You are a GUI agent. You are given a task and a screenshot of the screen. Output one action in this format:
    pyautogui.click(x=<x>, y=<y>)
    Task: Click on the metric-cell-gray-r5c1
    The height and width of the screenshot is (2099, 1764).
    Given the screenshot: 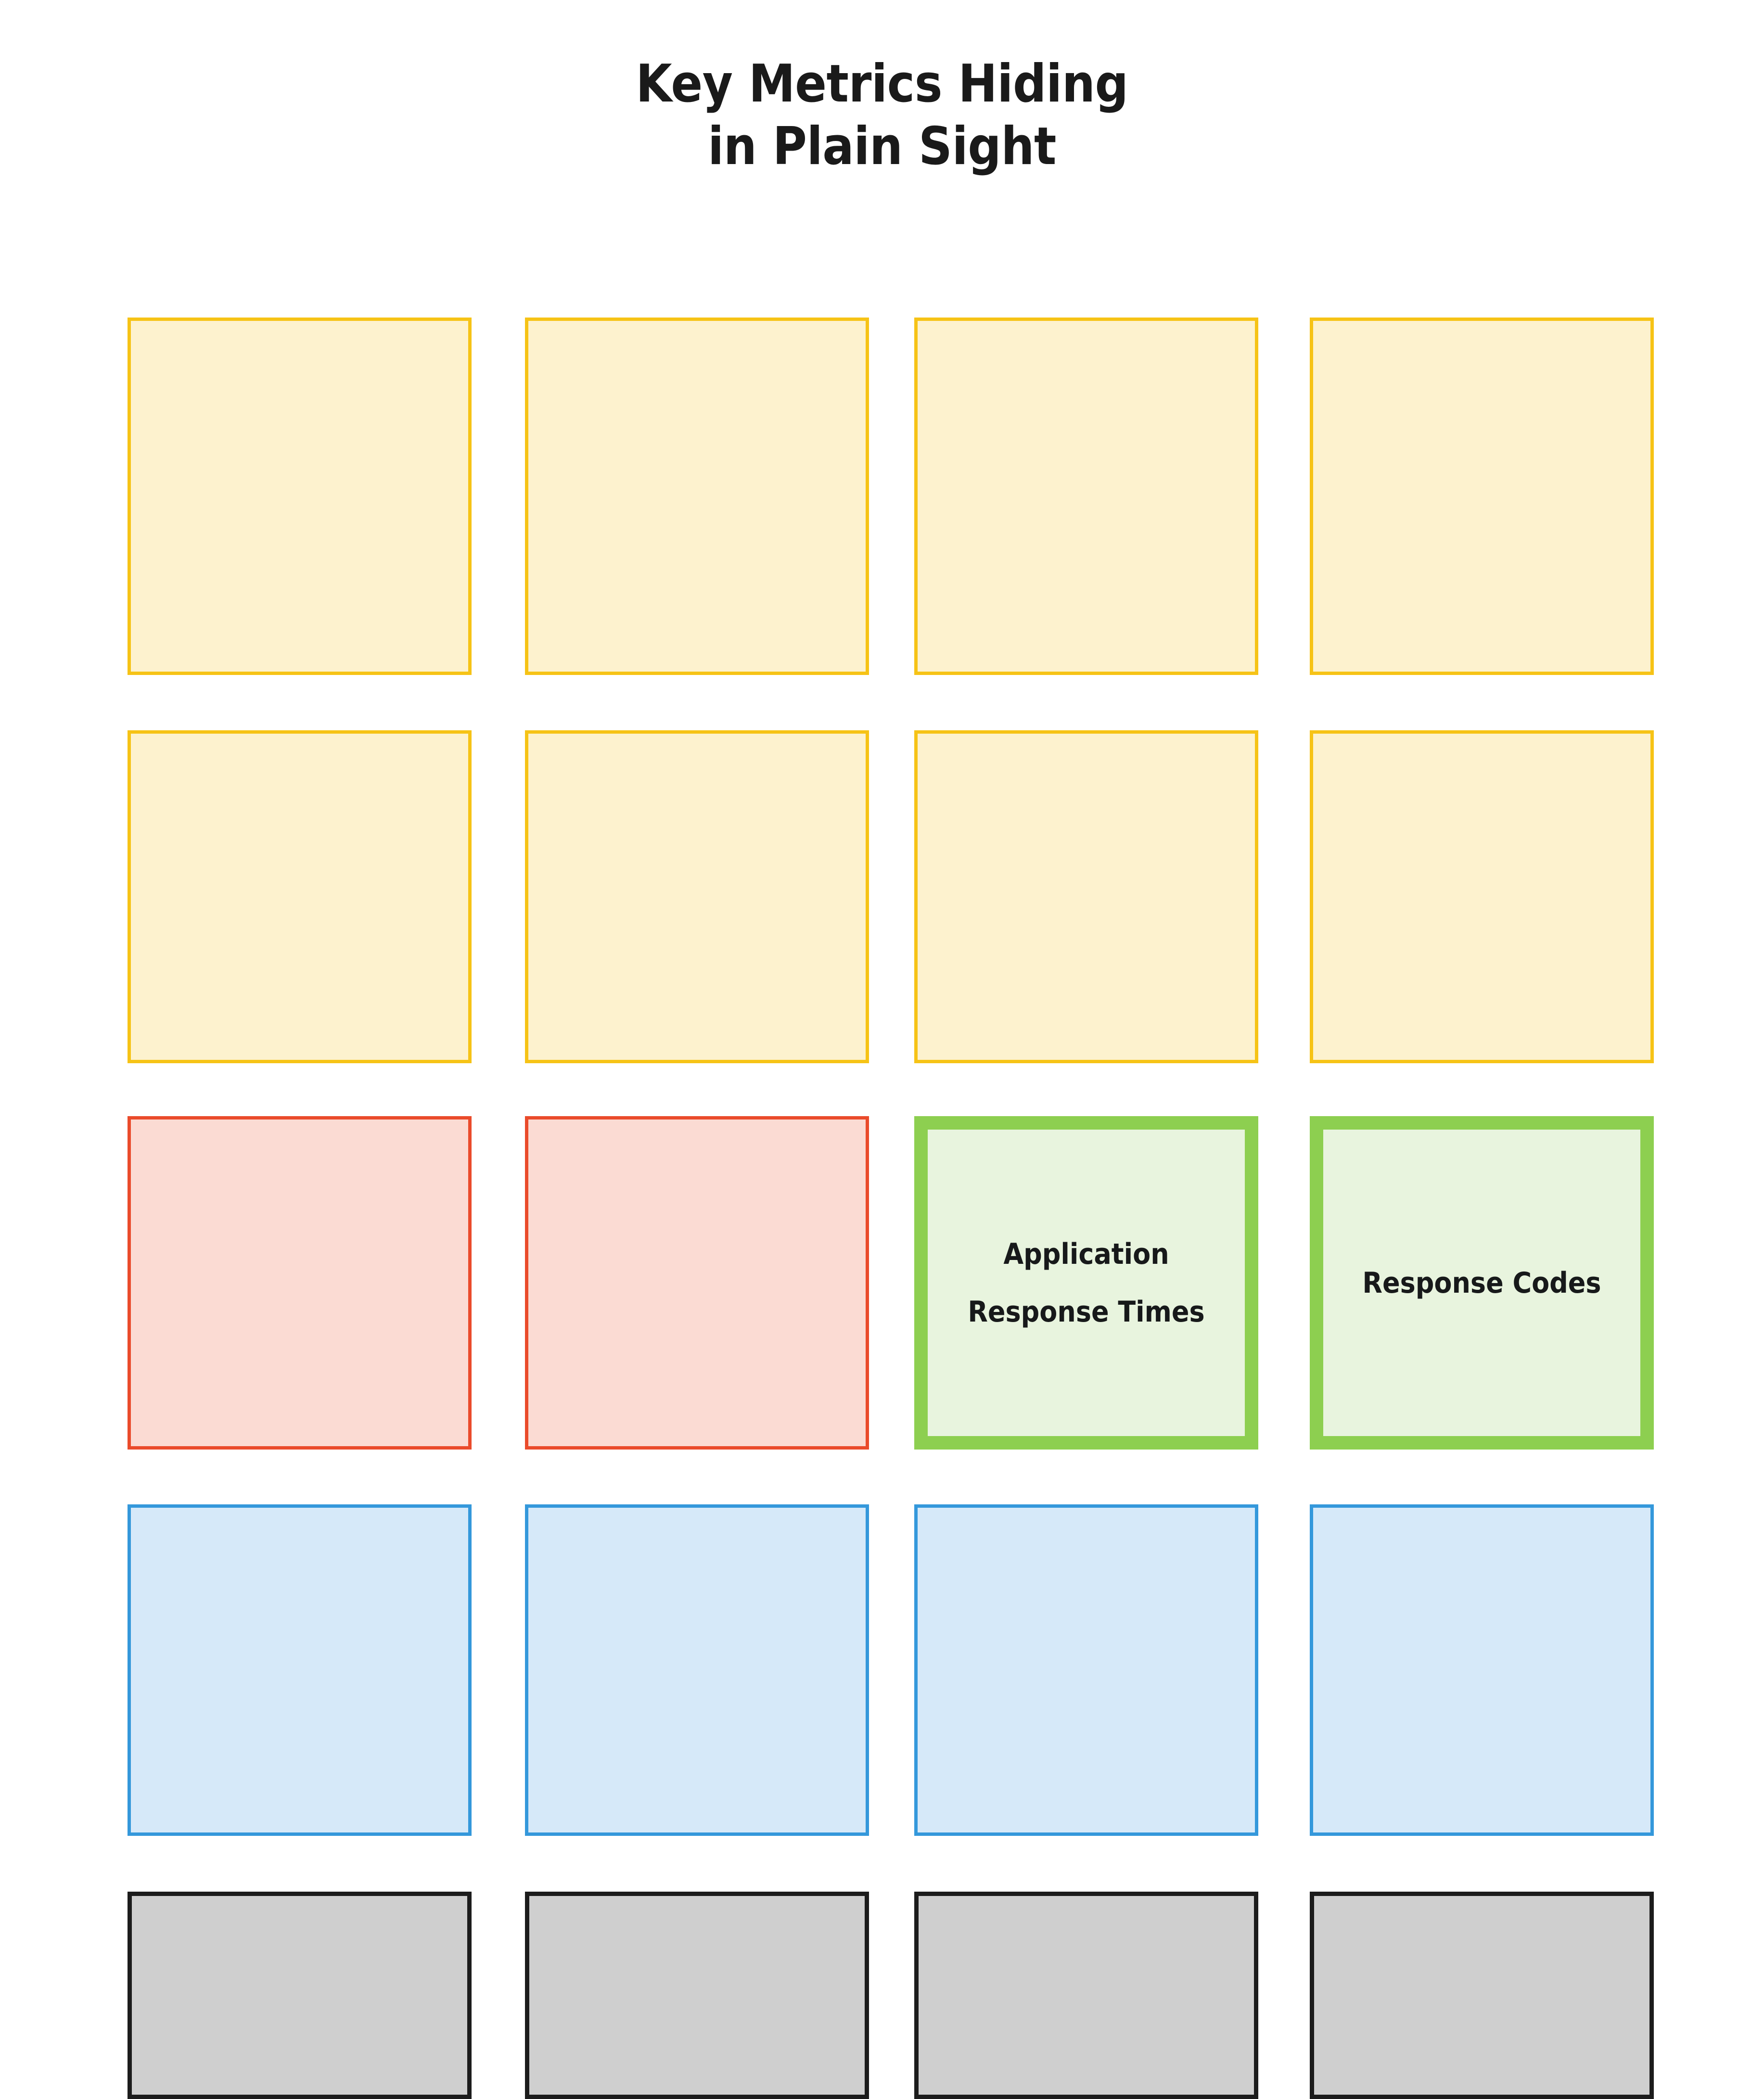 What is the action you would take?
    pyautogui.click(x=300, y=1995)
    